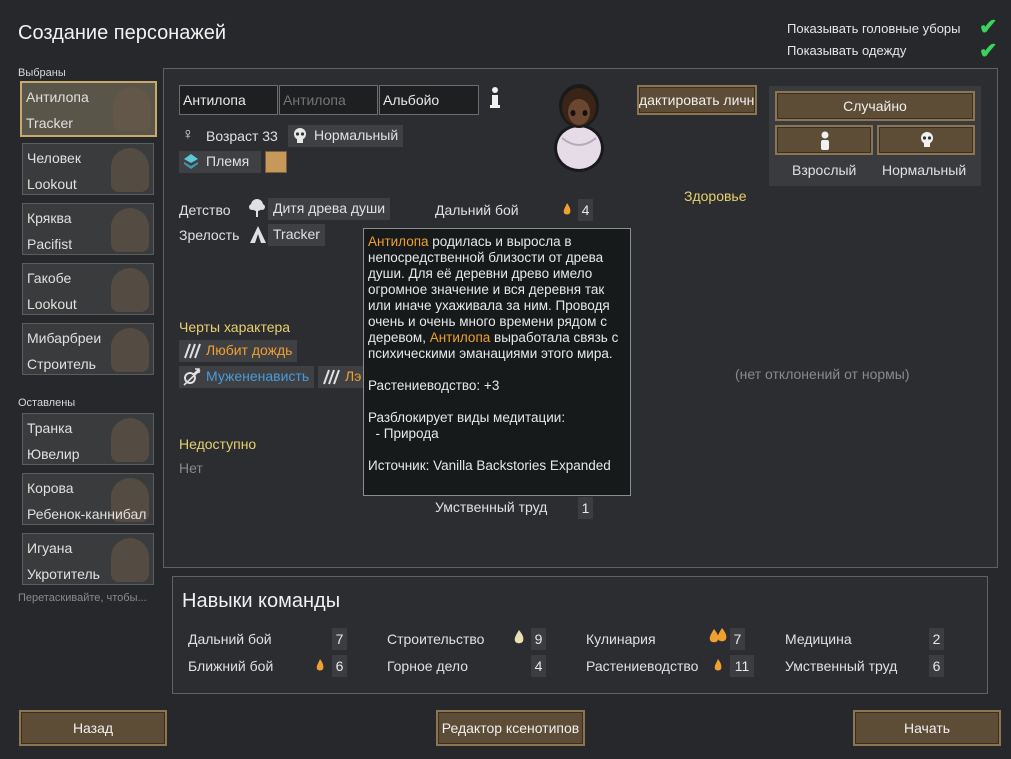 This screenshot has width=1011, height=759. What do you see at coordinates (258, 234) in the screenshot?
I see `tent-icon` at bounding box center [258, 234].